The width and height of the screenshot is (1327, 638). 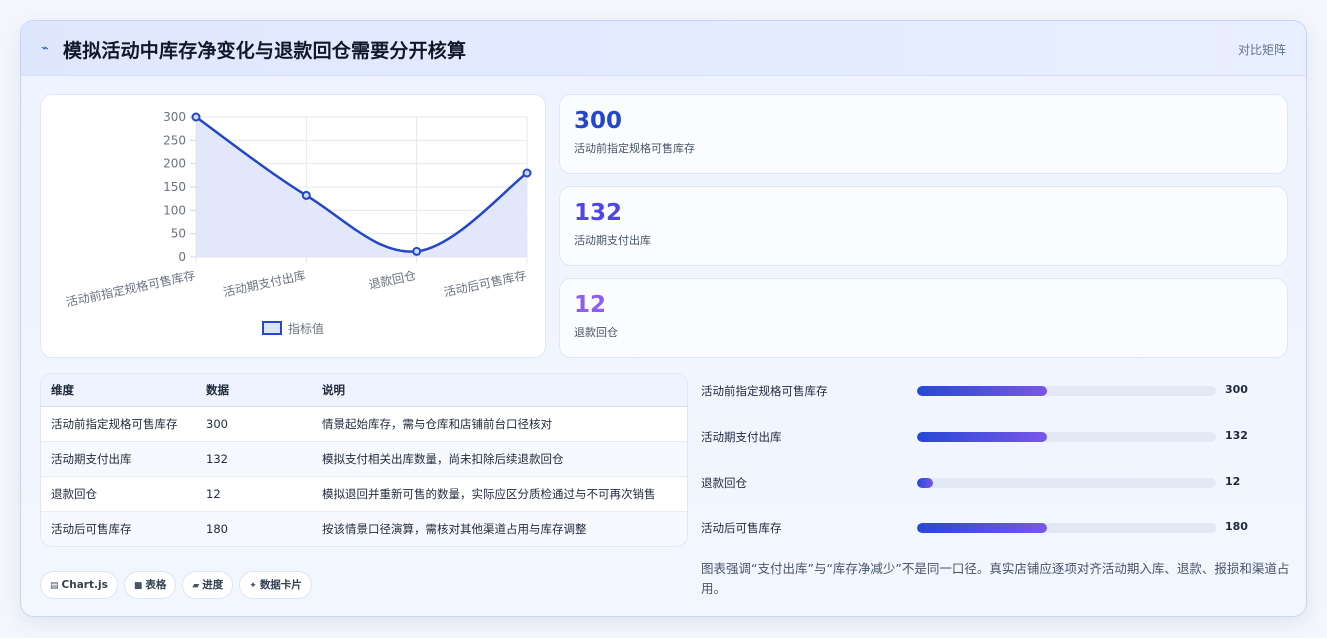 I want to click on kpi-value: 132, so click(x=598, y=213).